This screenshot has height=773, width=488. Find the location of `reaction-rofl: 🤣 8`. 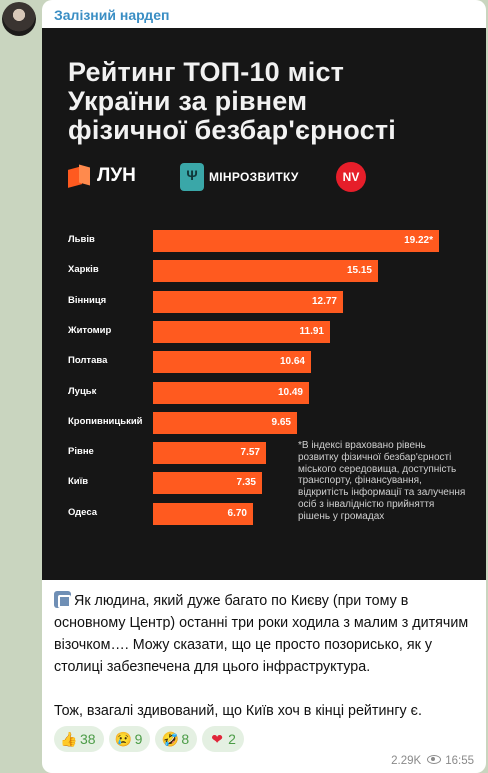

reaction-rofl: 🤣 8 is located at coordinates (176, 739).